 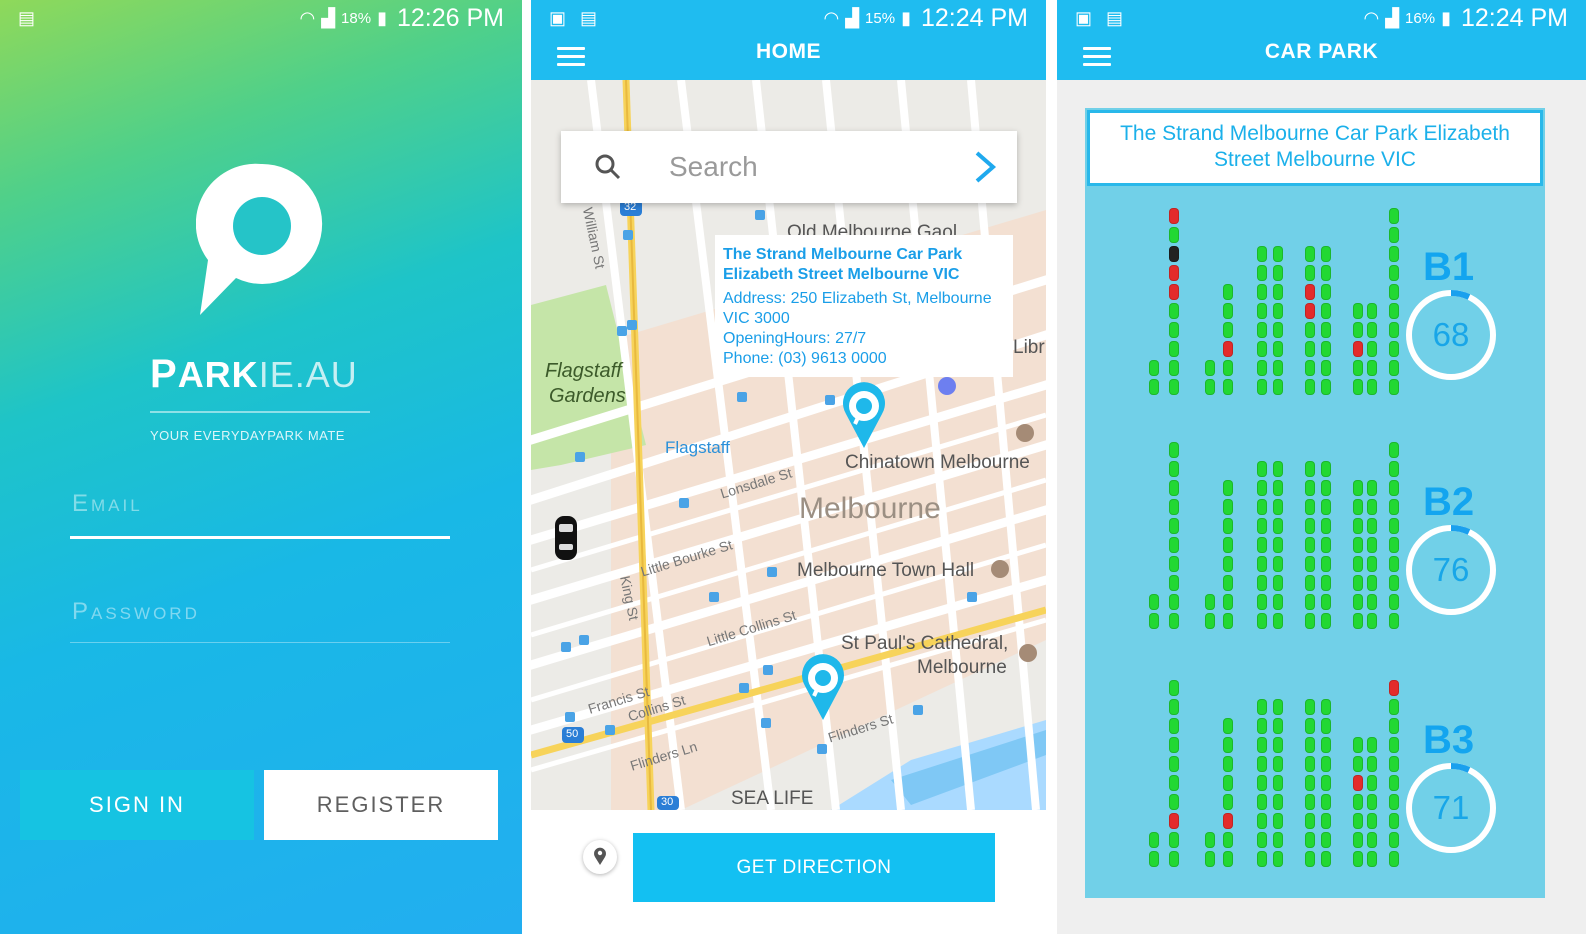 I want to click on map-label-chinatown: Chinatown Melbourne, so click(x=937, y=462).